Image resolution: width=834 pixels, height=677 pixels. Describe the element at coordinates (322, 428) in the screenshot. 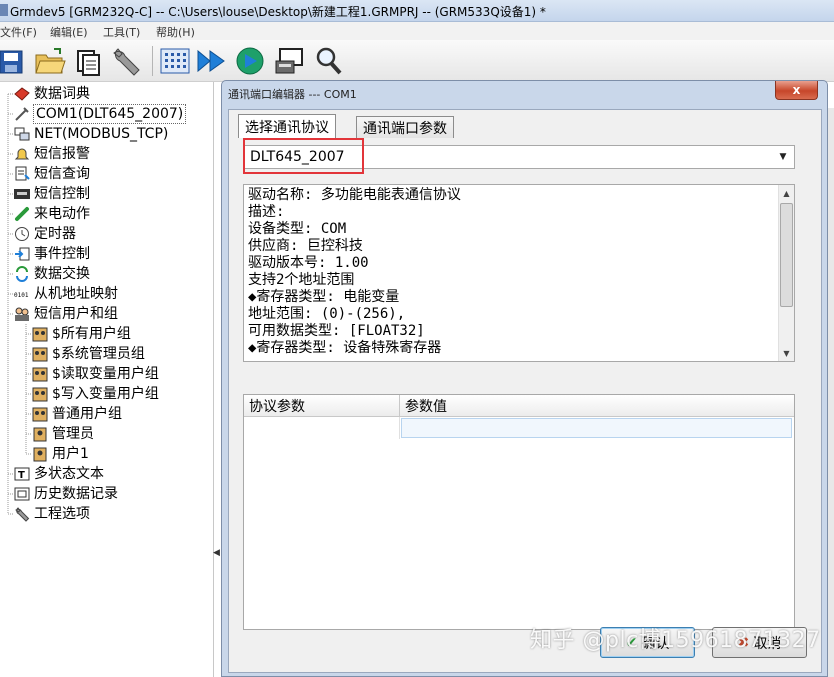

I see `table-row-param-cell` at that location.